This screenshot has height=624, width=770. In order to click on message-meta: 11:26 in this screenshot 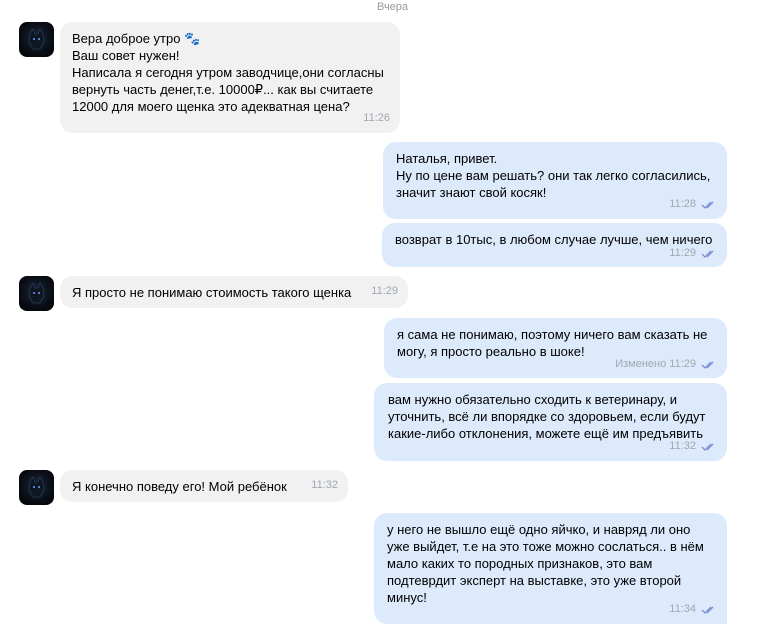, I will do `click(376, 118)`.